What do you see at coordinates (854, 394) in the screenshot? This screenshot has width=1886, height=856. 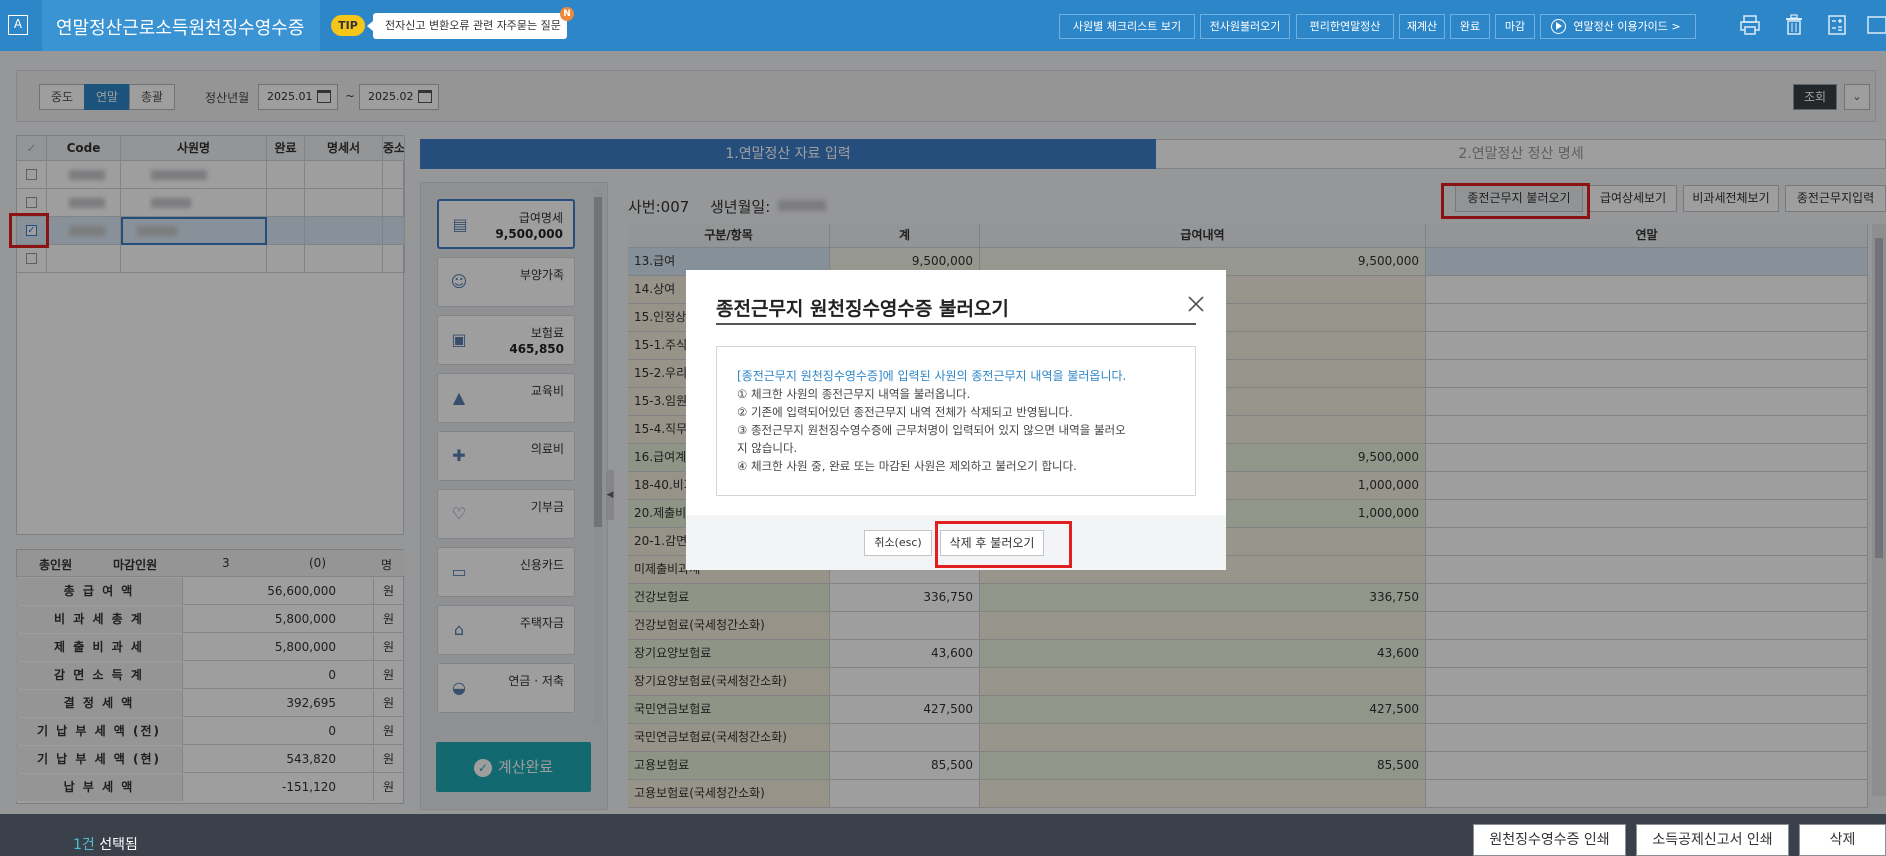 I see `dialog-line: ① 체크한 사원의 종전근무지 내역을 불러옵니다.` at bounding box center [854, 394].